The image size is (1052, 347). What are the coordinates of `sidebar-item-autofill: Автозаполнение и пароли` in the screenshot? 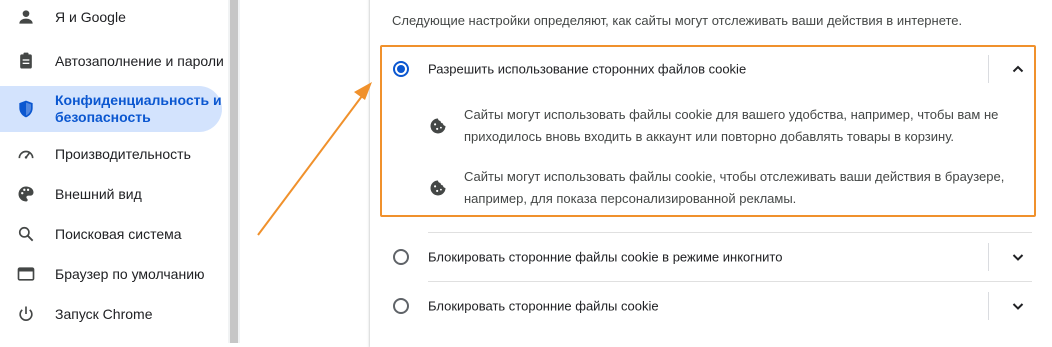 It's located at (112, 61).